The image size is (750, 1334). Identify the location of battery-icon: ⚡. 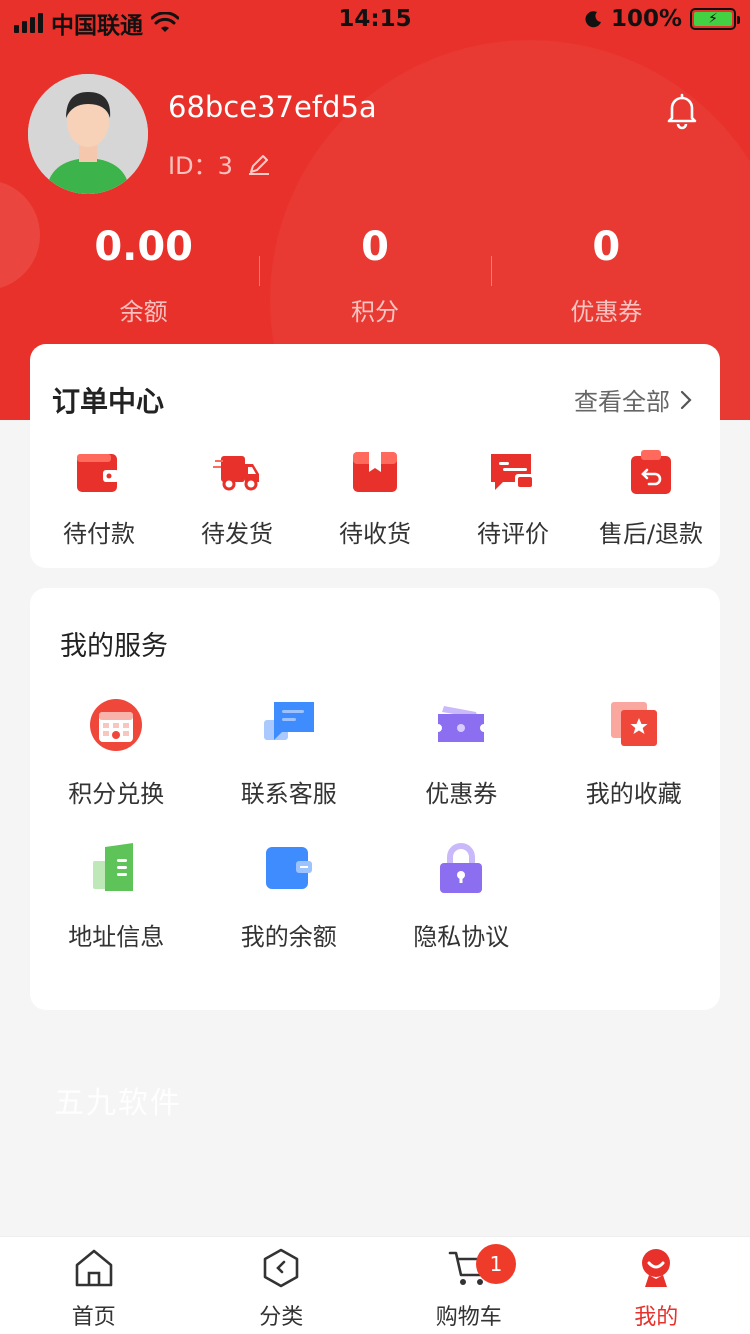
(715, 19).